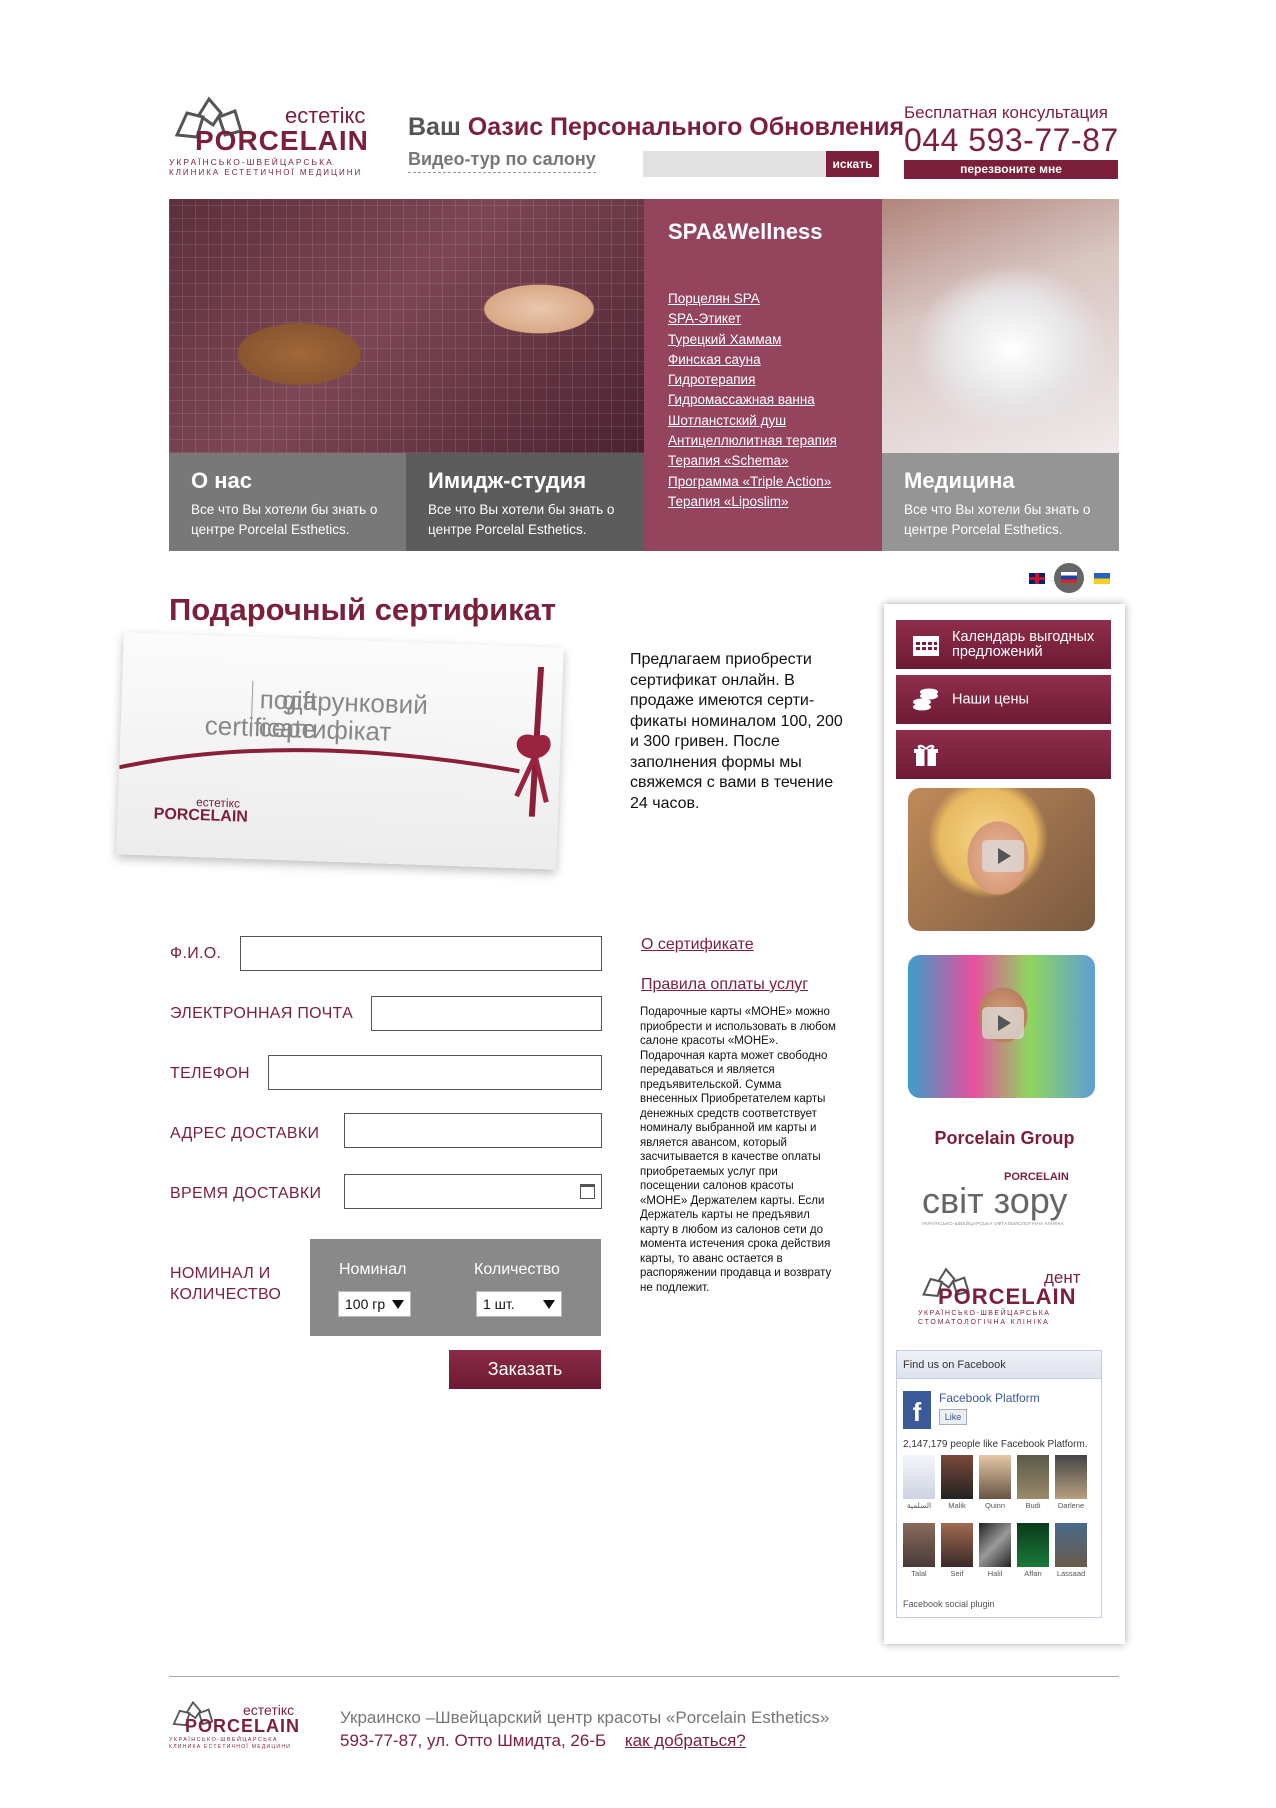 The height and width of the screenshot is (1808, 1276). I want to click on spa-link: Гидромассажная ванна, so click(763, 400).